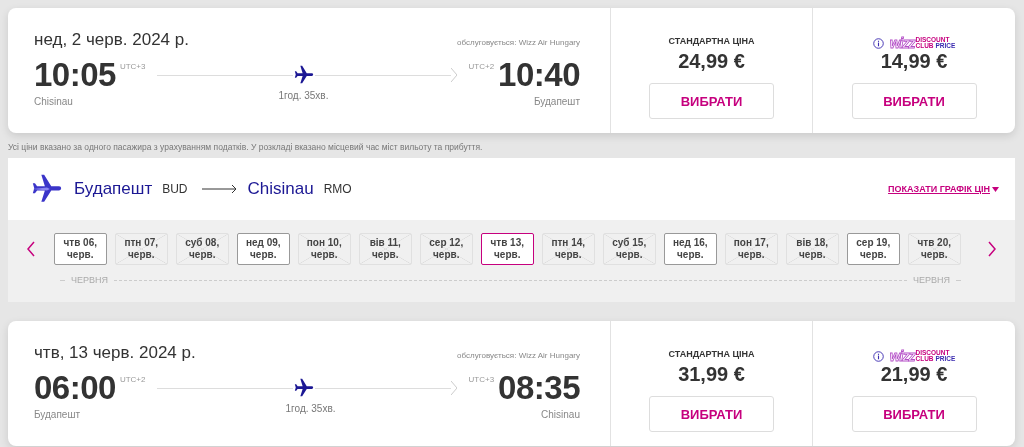  Describe the element at coordinates (751, 249) in the screenshot. I see `date-tile: пон 17, черв.` at that location.